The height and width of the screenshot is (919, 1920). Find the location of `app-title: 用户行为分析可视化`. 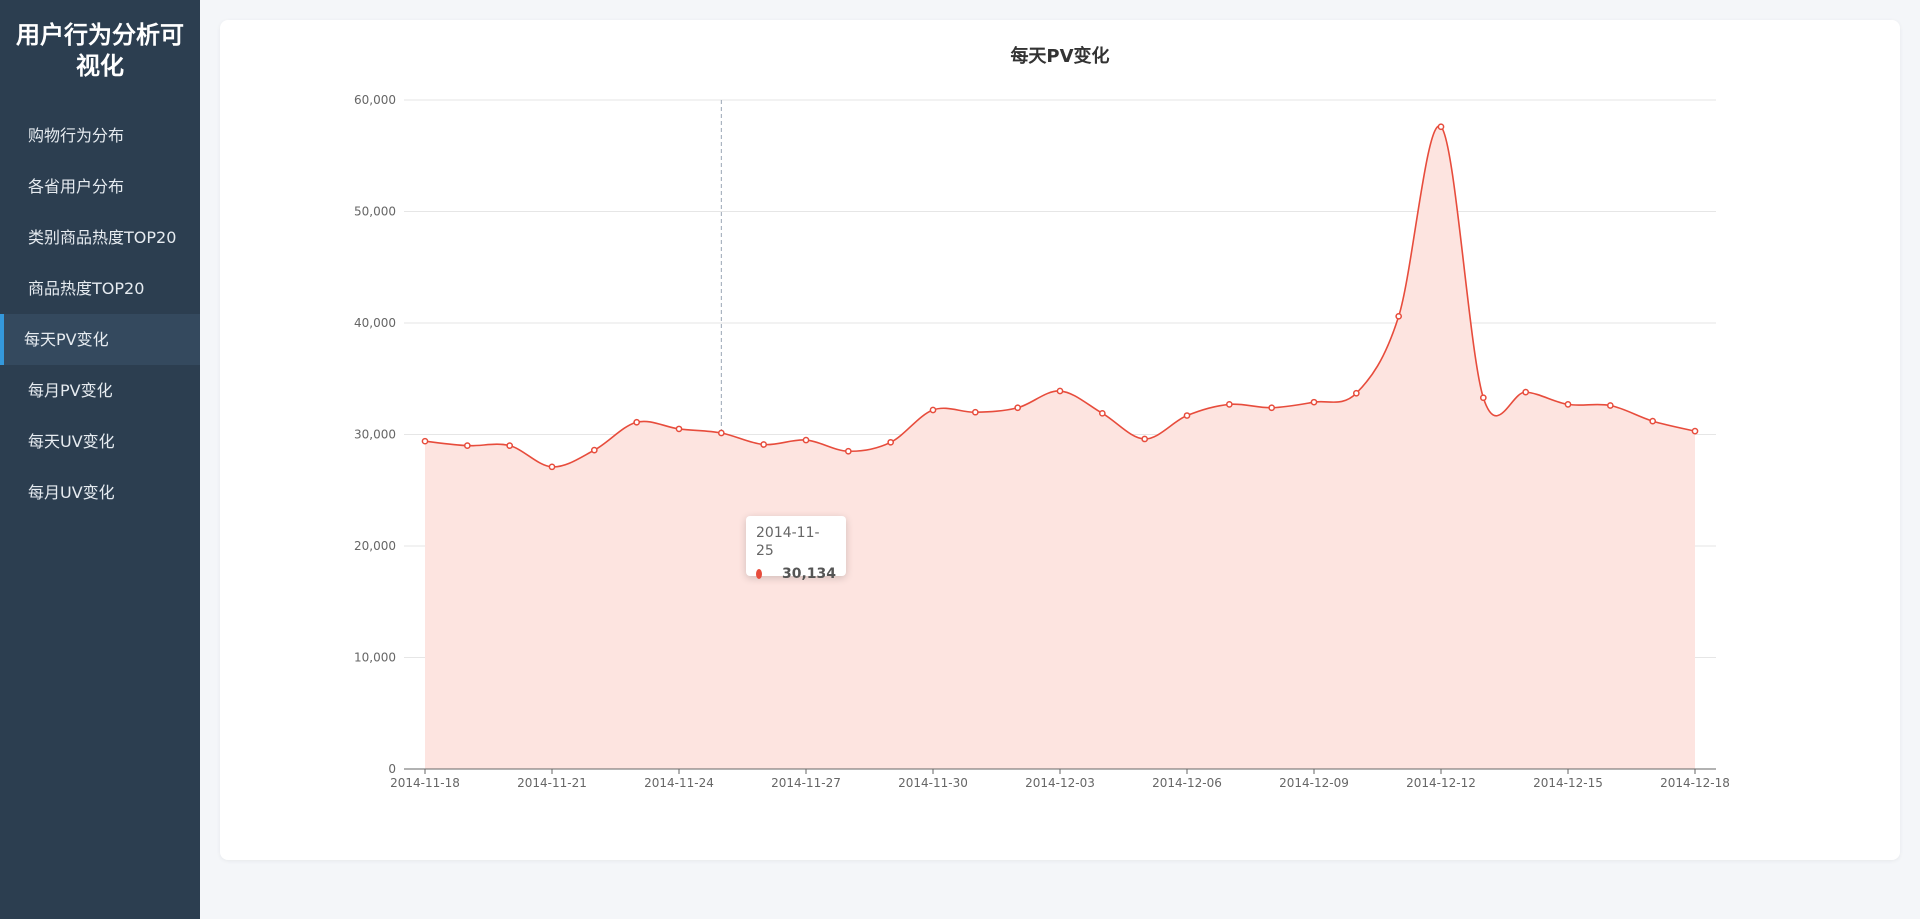

app-title: 用户行为分析可视化 is located at coordinates (100, 50).